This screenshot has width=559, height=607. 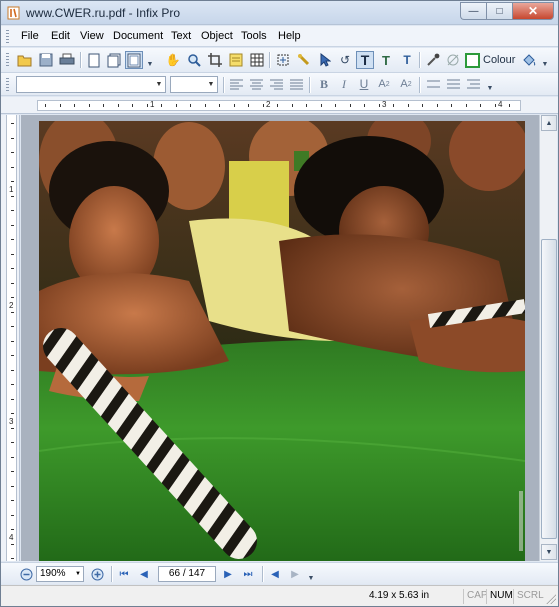 I want to click on zoom-select: 190% ▼, so click(x=60, y=574).